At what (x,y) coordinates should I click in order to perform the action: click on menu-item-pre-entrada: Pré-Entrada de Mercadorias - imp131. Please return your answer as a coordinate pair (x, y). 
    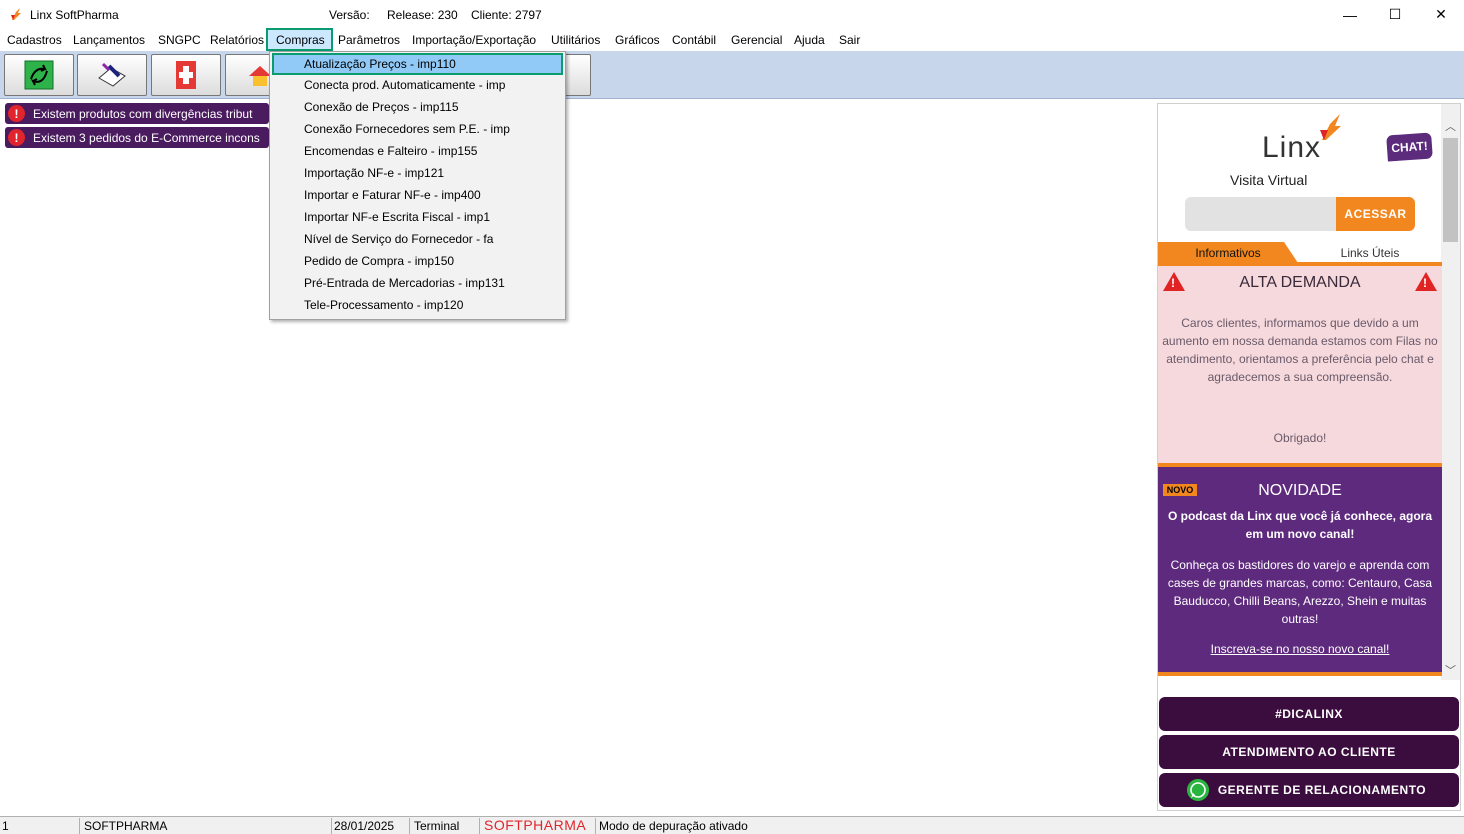
    Looking at the image, I should click on (417, 284).